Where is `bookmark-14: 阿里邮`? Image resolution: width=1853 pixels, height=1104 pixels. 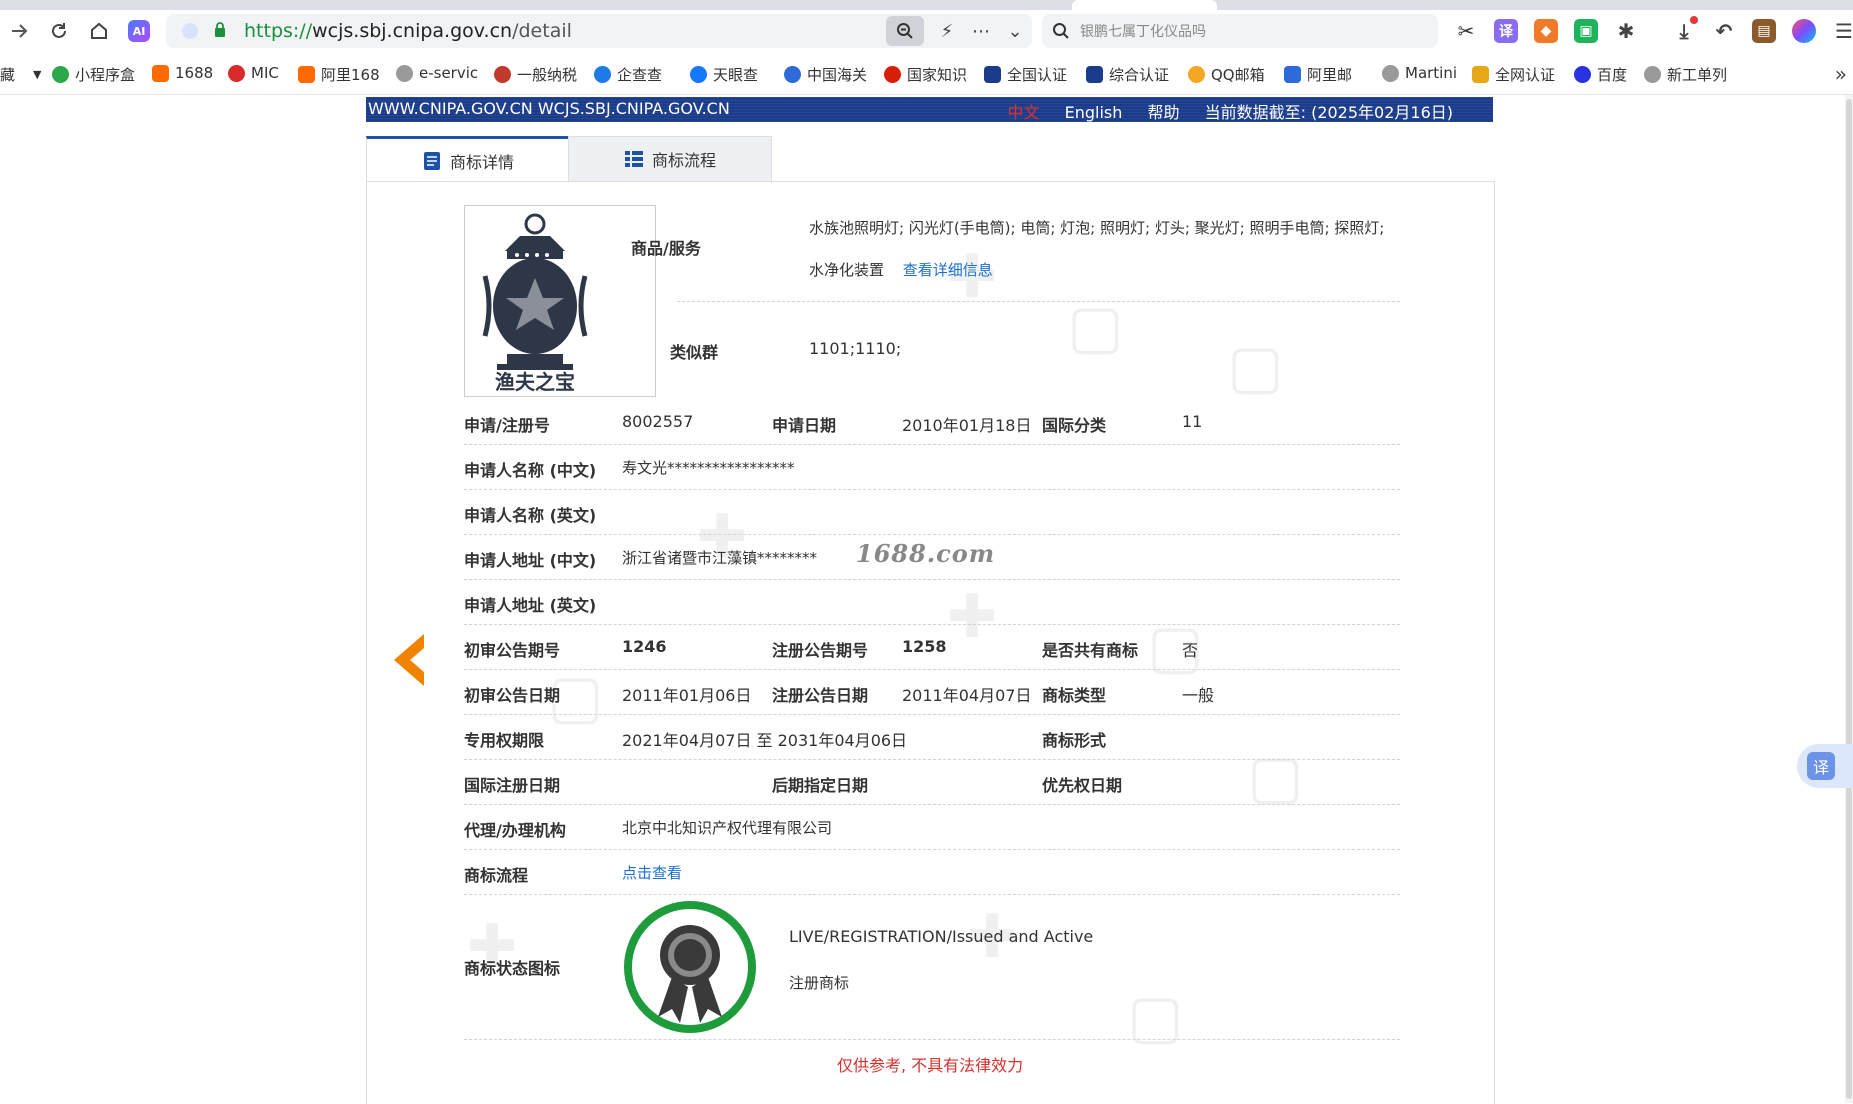 bookmark-14: 阿里邮 is located at coordinates (1318, 74).